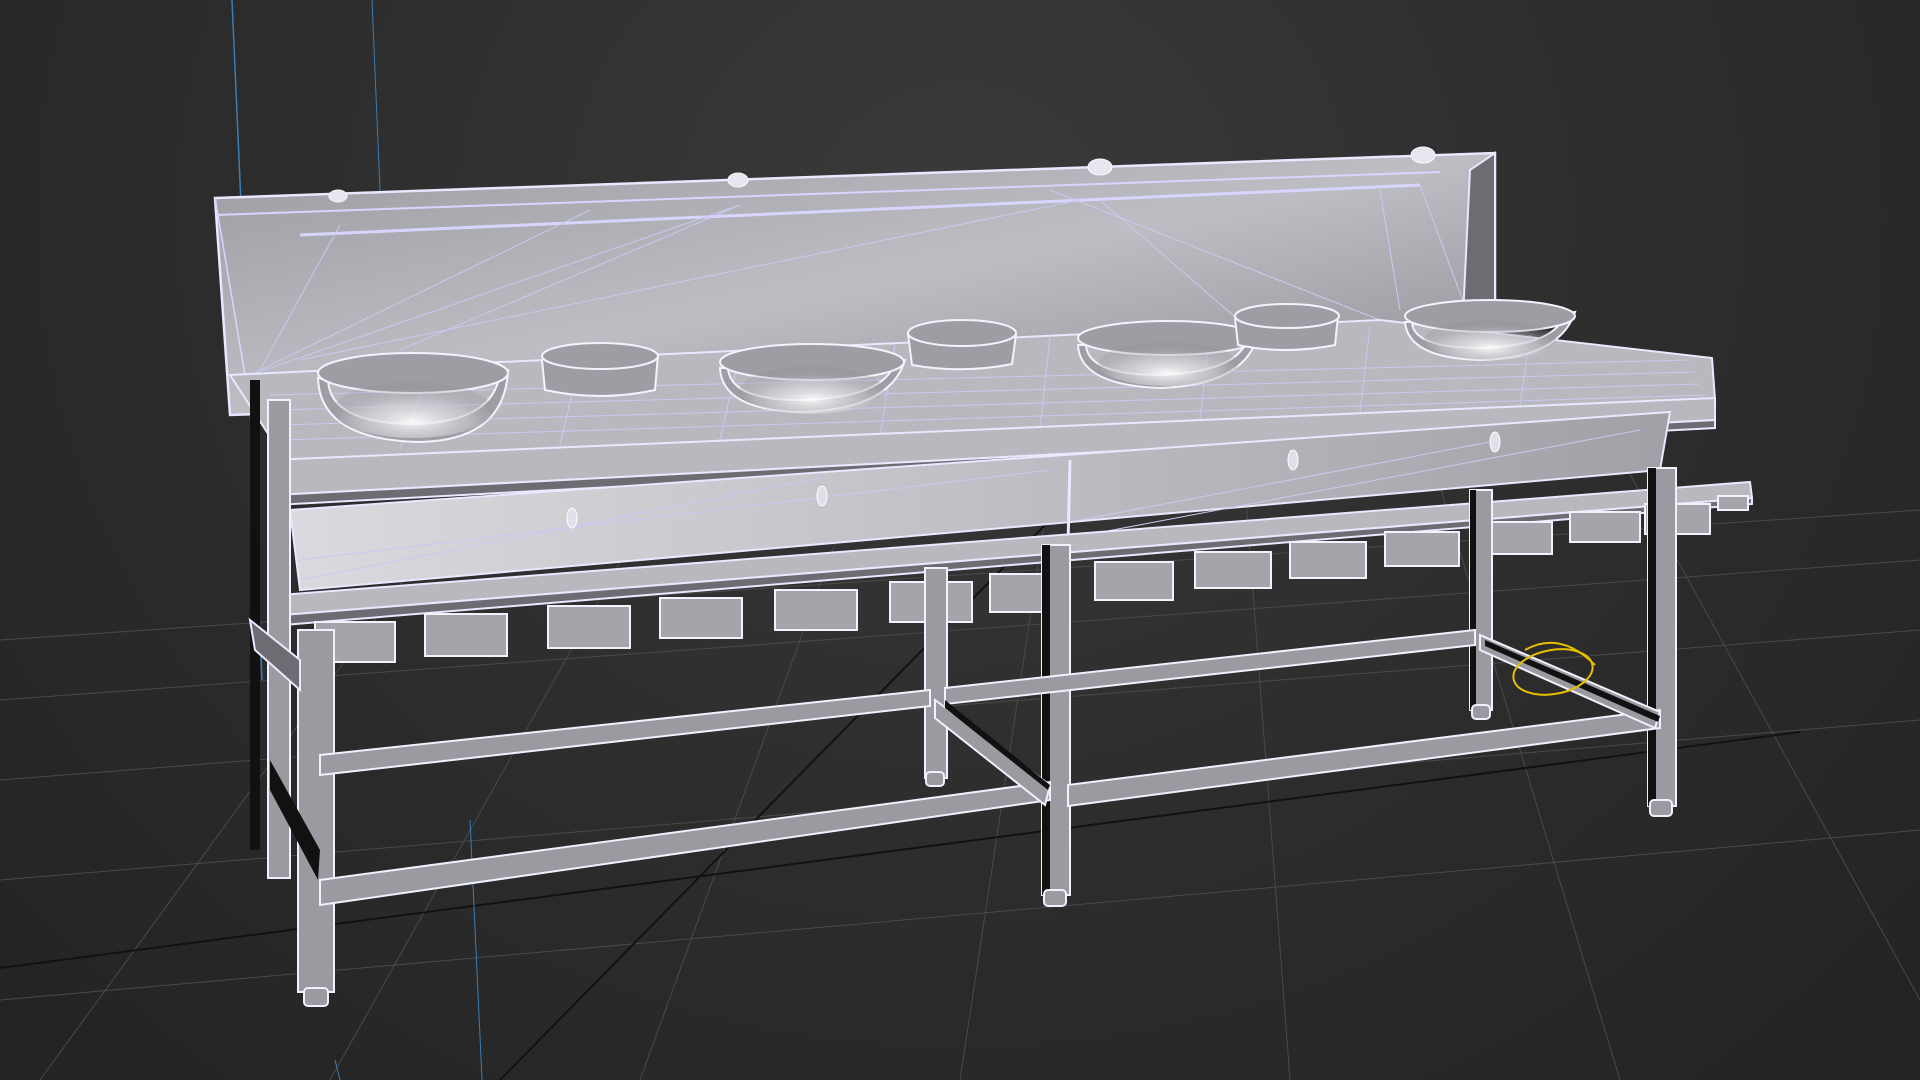  I want to click on leg-back-middle, so click(936, 673).